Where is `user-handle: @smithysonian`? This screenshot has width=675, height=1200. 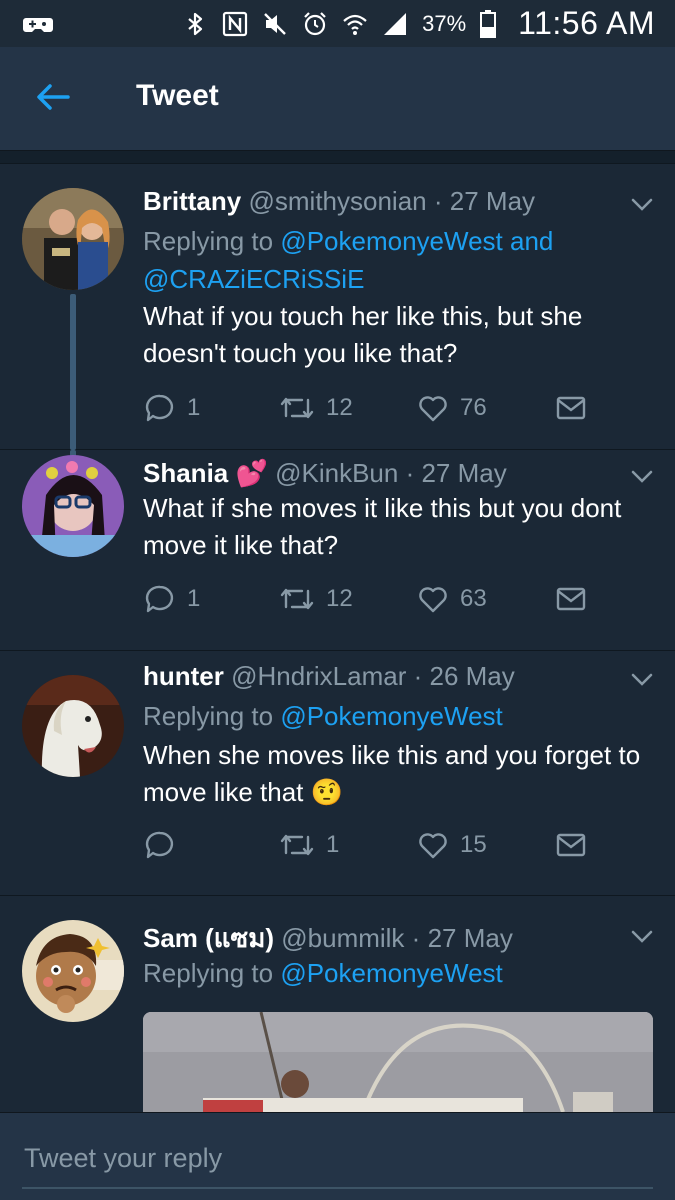 user-handle: @smithysonian is located at coordinates (337, 201).